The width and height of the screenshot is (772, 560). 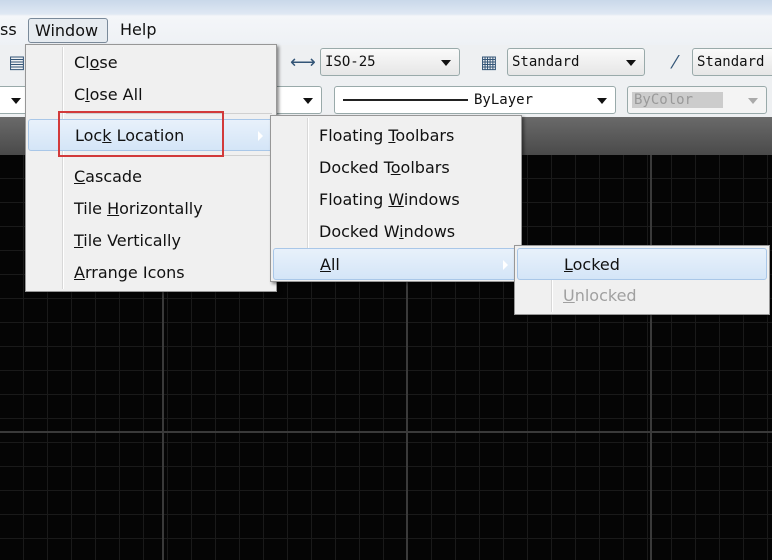 I want to click on label-part: ocked, so click(x=596, y=264).